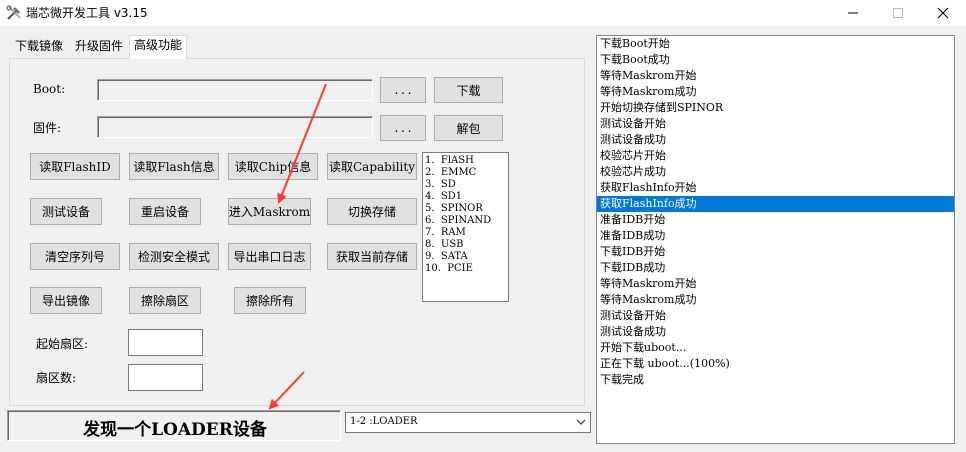  I want to click on get-current-storage-button: 获取当前存储, so click(372, 256).